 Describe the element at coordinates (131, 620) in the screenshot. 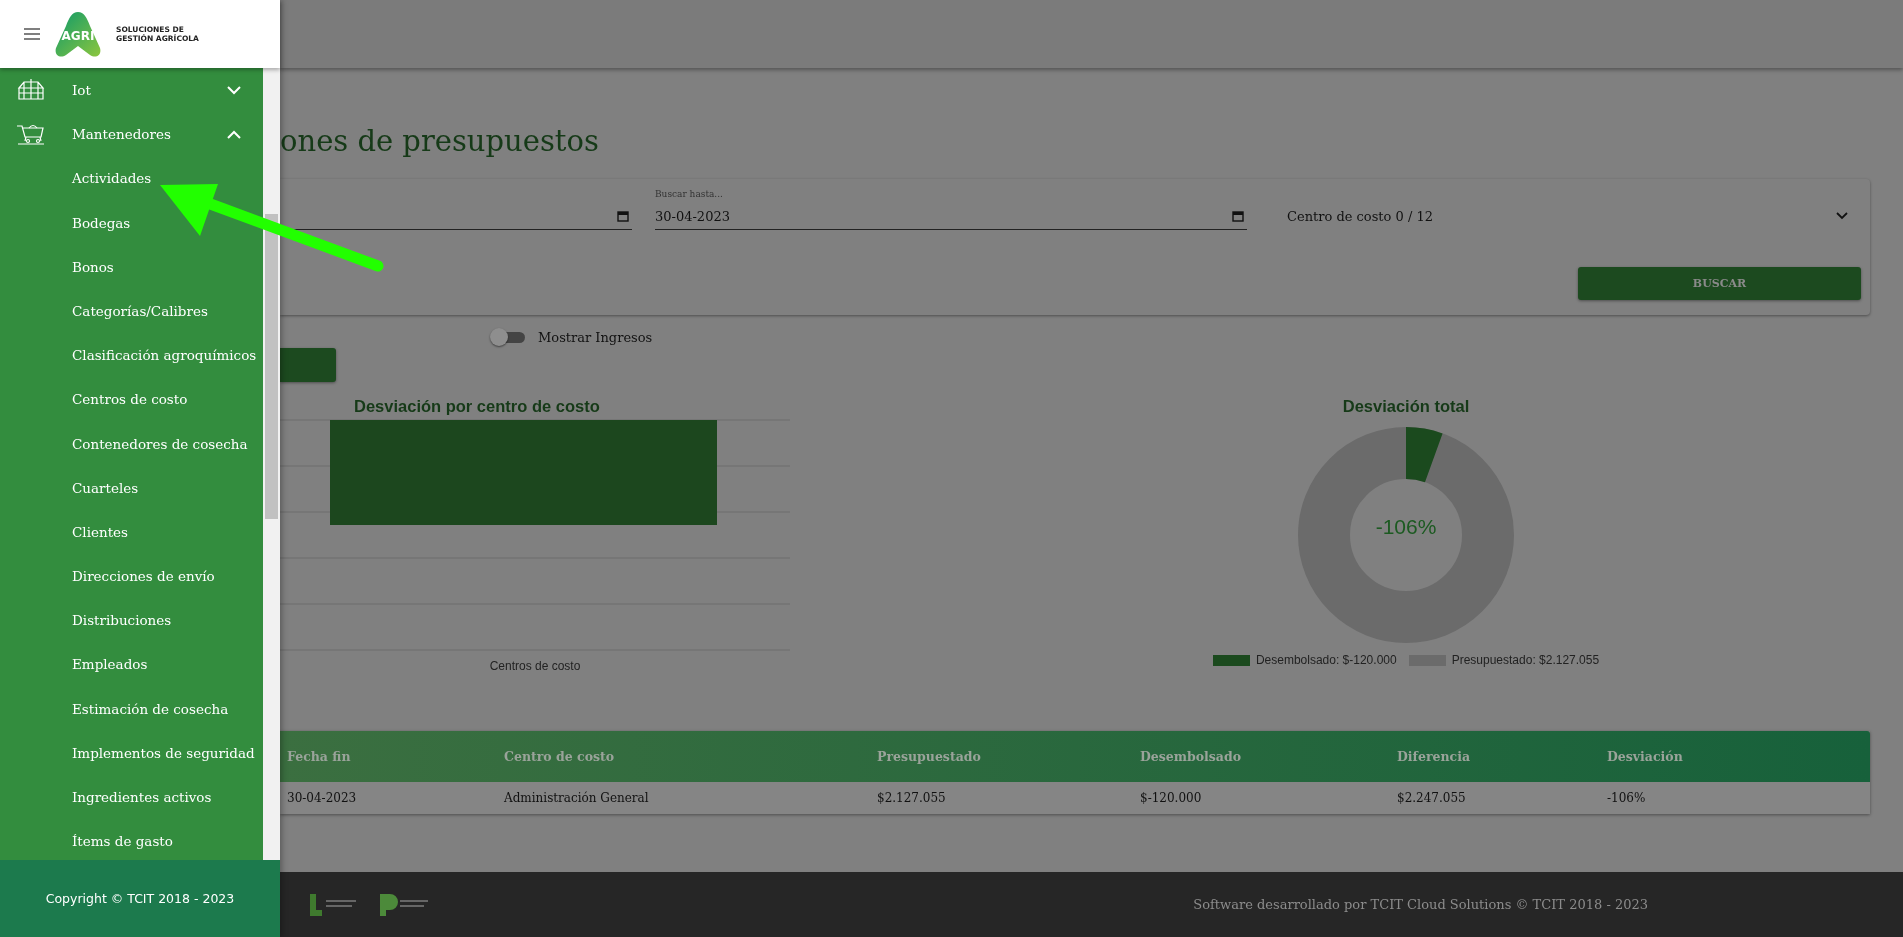

I see `menu-item: Distribuciones` at that location.